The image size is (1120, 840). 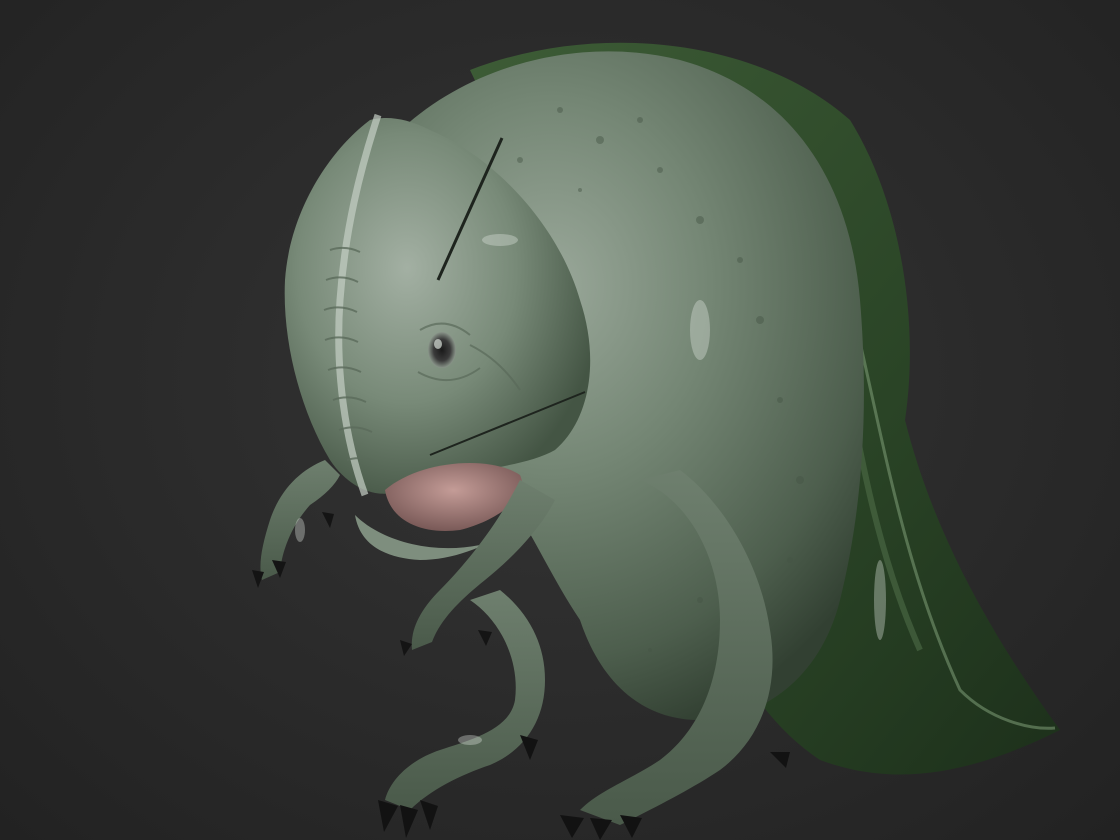 What do you see at coordinates (442, 350) in the screenshot?
I see `creature-eye` at bounding box center [442, 350].